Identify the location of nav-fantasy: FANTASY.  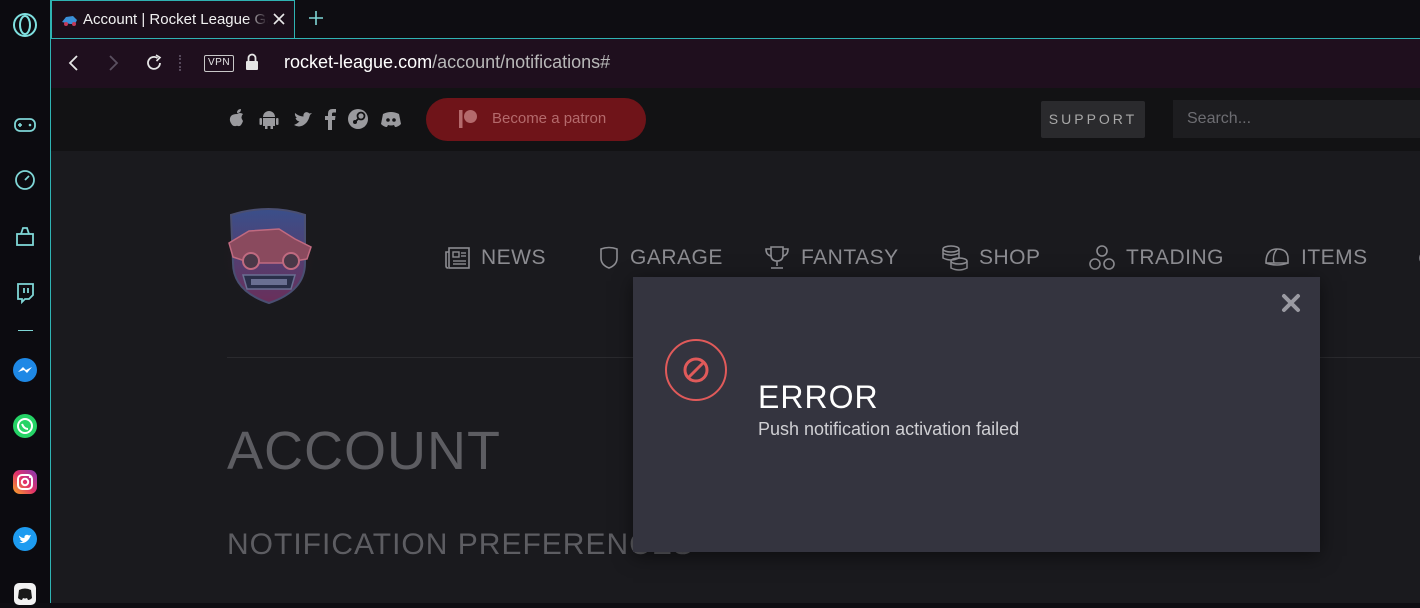
(831, 258).